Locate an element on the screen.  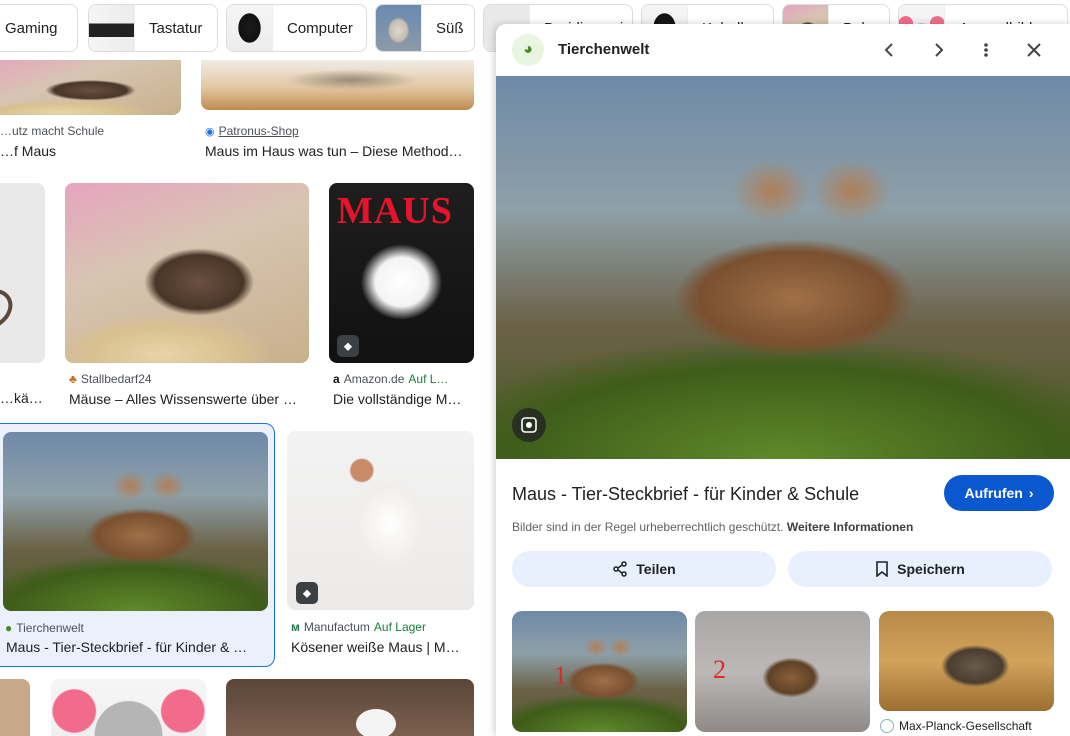
chip-label: Gaming is located at coordinates (31, 28).